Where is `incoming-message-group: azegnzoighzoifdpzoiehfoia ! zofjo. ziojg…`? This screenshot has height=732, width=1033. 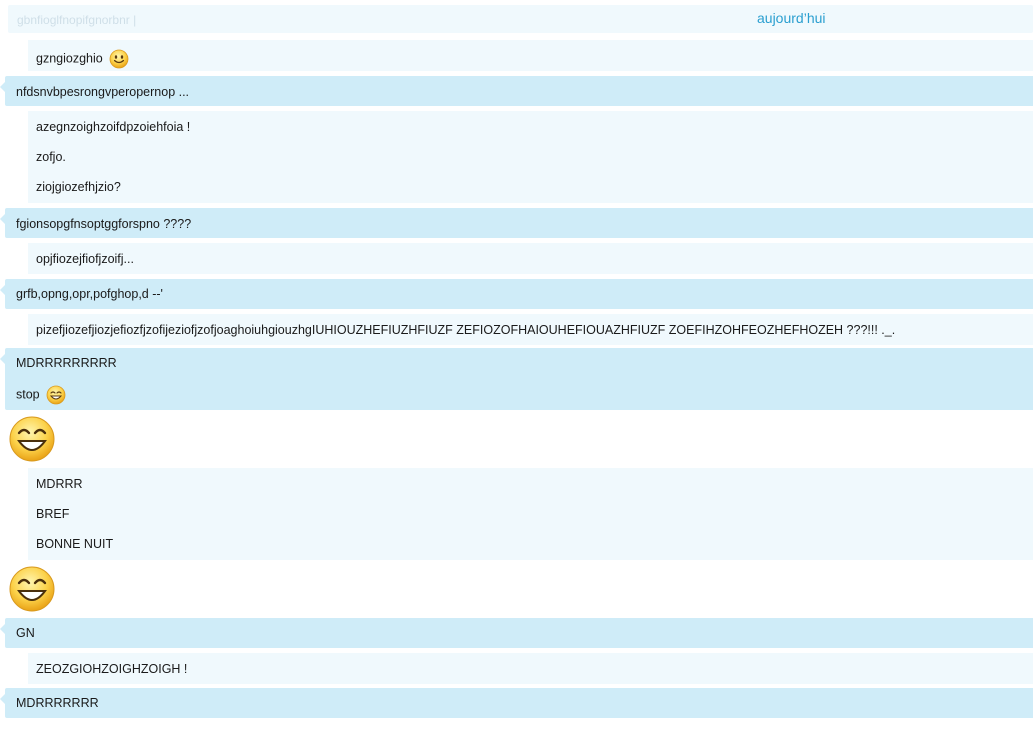 incoming-message-group: azegnzoighzoifdpzoiehfoia ! zofjo. ziojg… is located at coordinates (530, 157).